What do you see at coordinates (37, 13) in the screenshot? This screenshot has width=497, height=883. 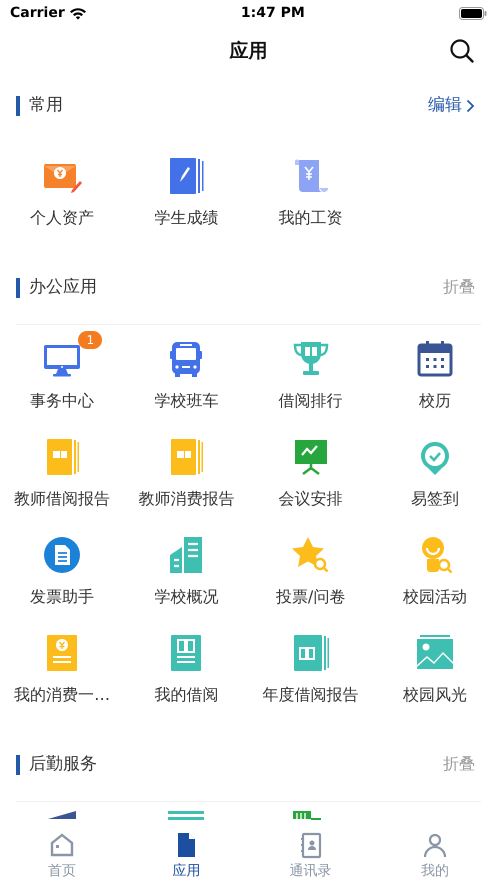 I see `carrier-label: Carrier` at bounding box center [37, 13].